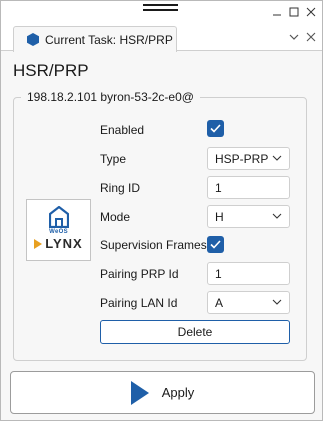  I want to click on logo-lynx-text: LYNX, so click(64, 243).